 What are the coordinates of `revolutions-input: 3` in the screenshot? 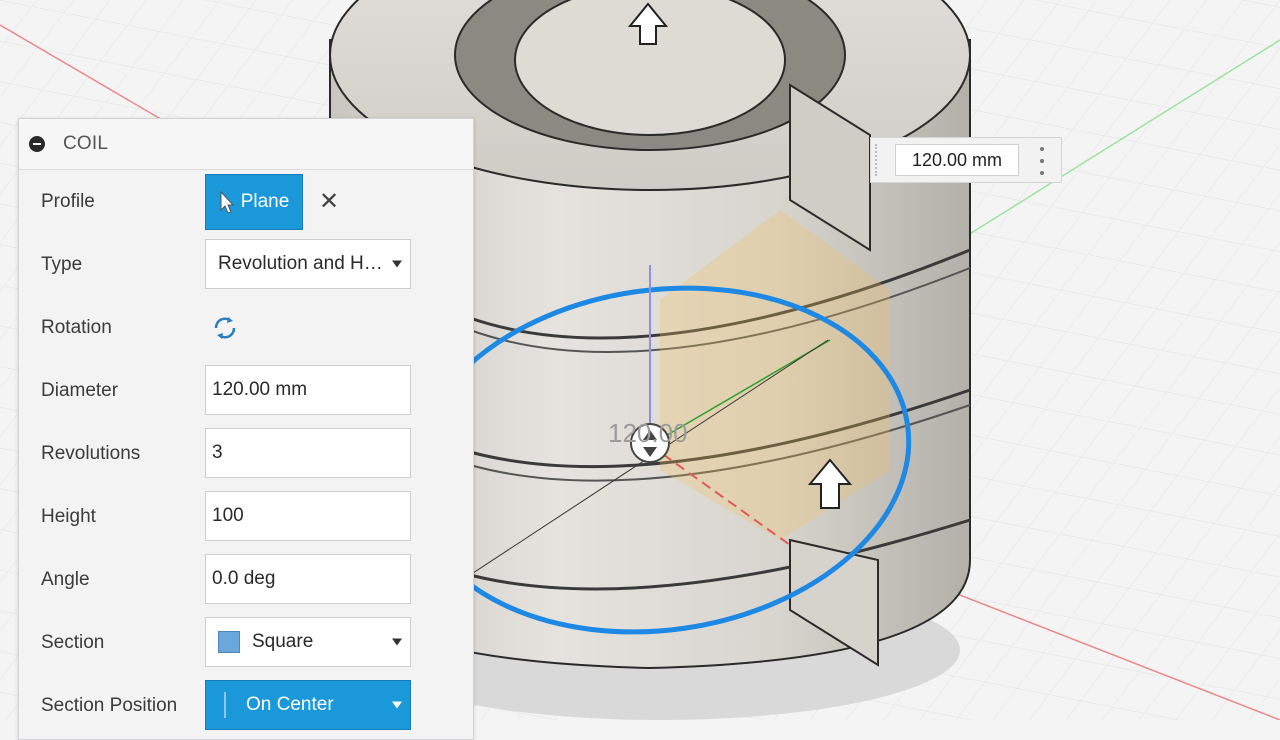 It's located at (308, 453).